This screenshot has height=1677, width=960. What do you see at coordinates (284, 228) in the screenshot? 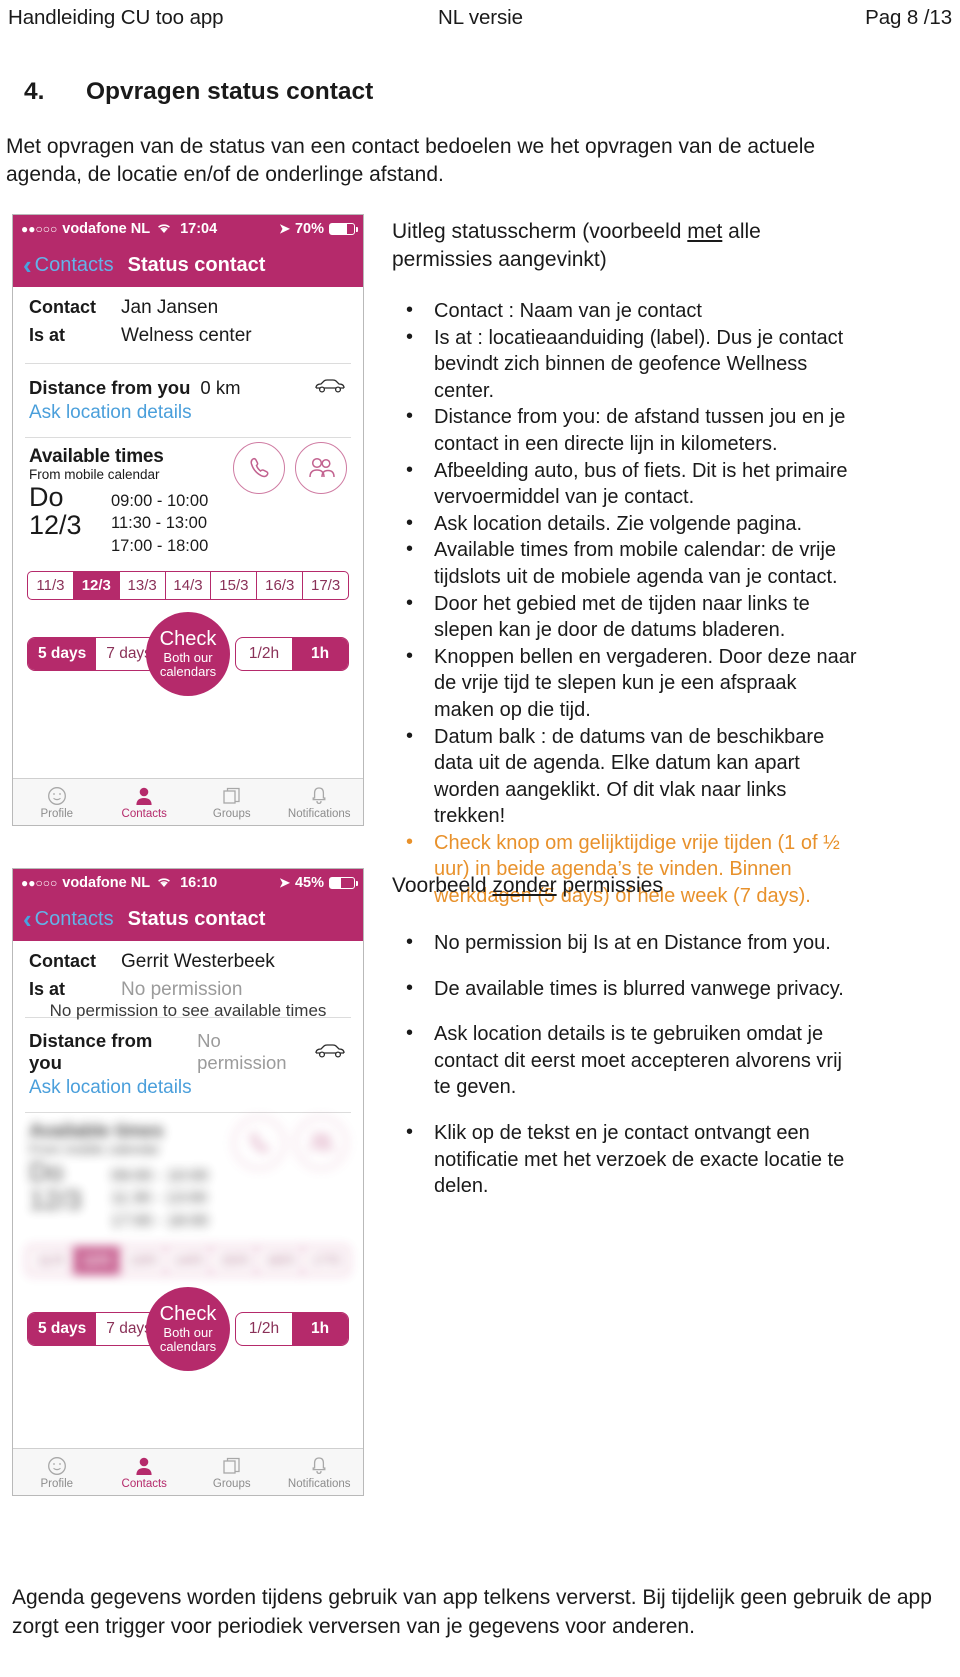
I see `location-arrow-icon: ➤` at bounding box center [284, 228].